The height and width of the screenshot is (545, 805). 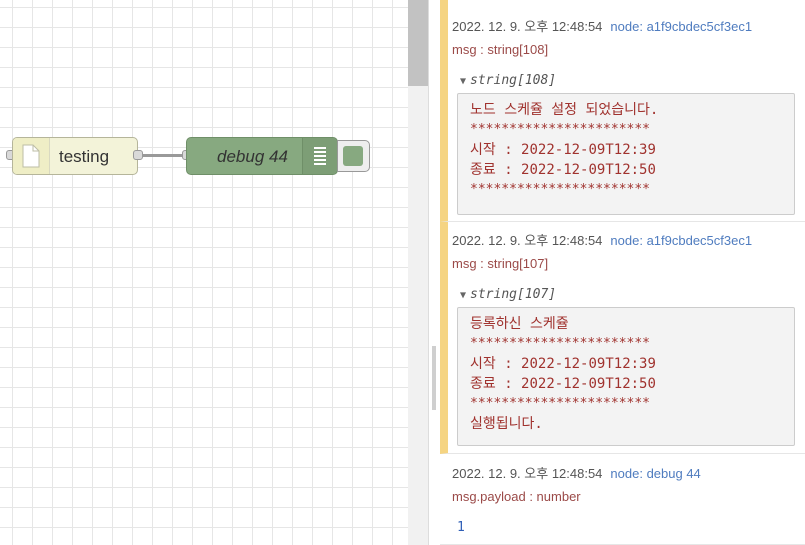 What do you see at coordinates (513, 294) in the screenshot?
I see `tree-label-text: string[107]` at bounding box center [513, 294].